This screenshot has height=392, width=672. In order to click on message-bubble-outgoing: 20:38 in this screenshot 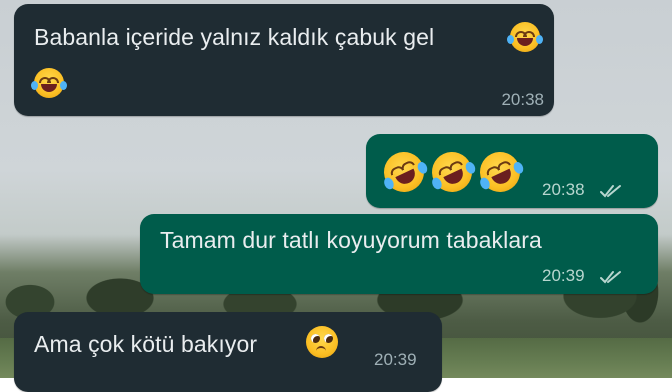, I will do `click(512, 171)`.